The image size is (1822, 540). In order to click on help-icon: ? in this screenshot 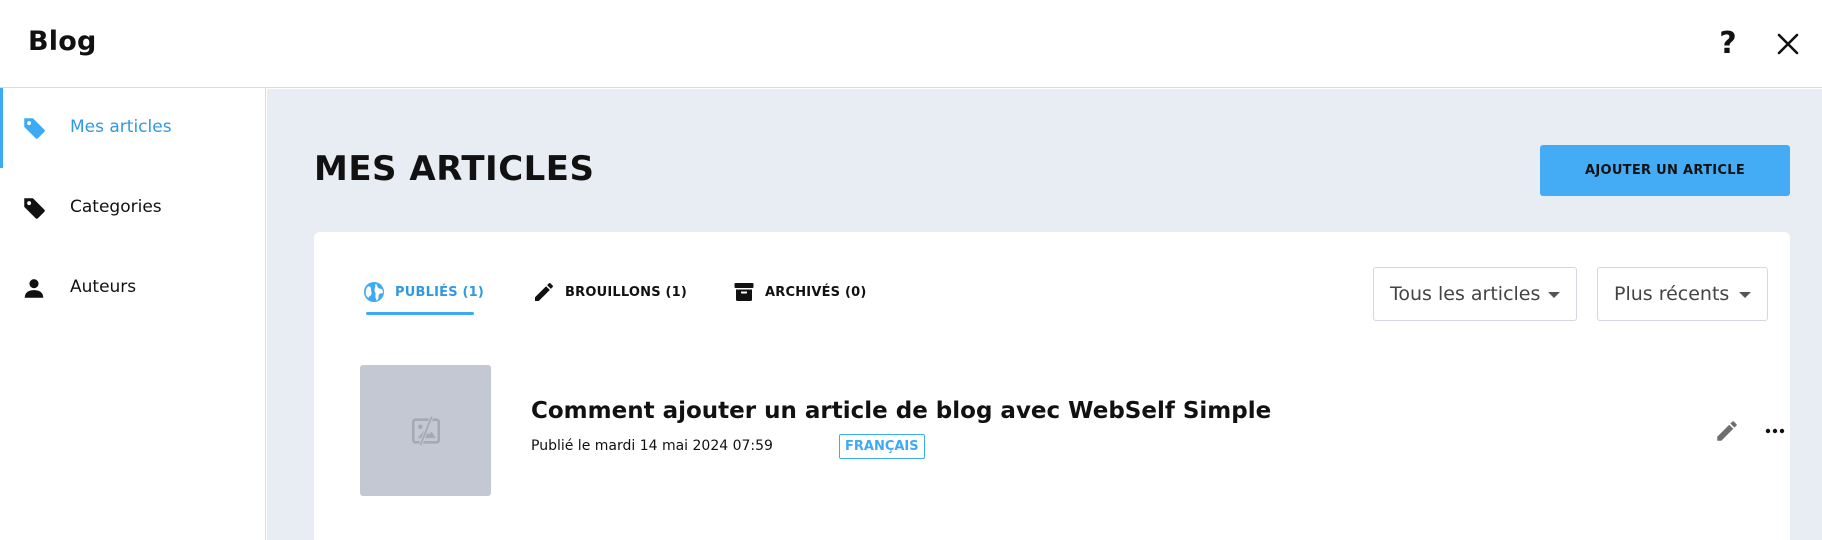, I will do `click(1728, 43)`.